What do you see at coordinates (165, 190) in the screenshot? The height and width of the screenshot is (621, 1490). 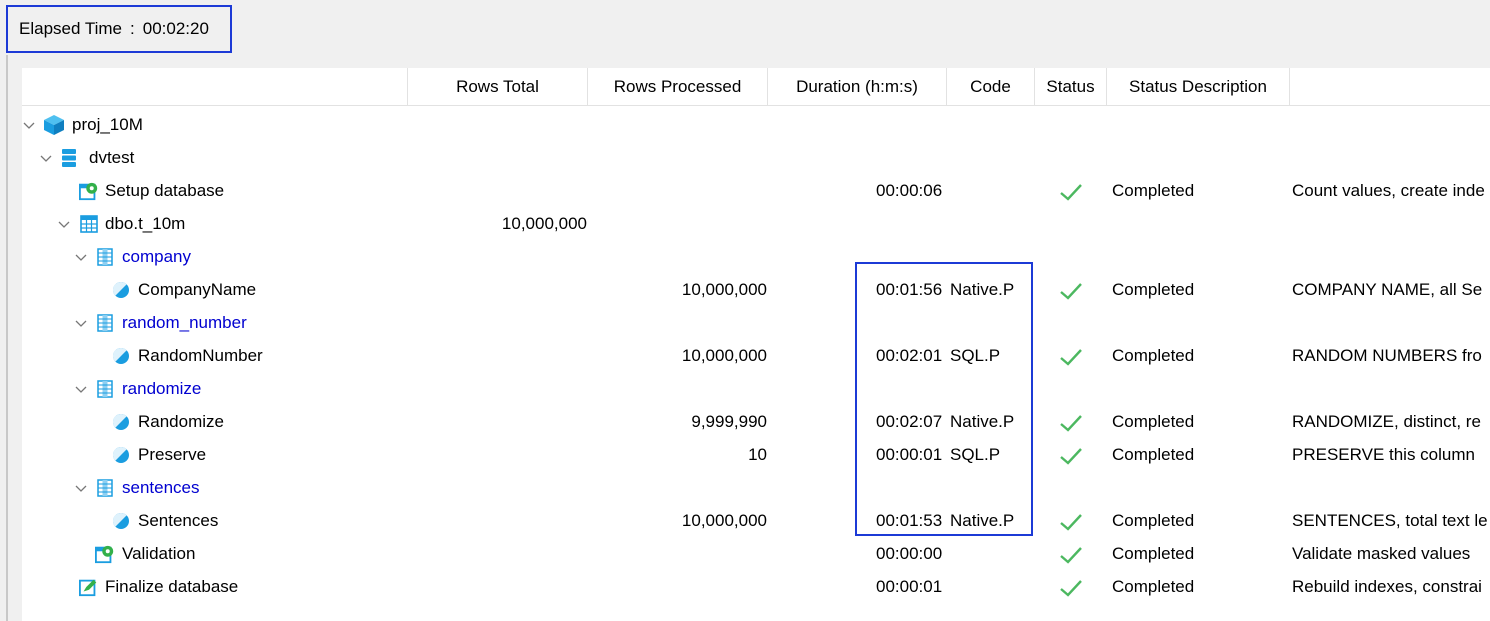 I see `row-name: Setup database` at bounding box center [165, 190].